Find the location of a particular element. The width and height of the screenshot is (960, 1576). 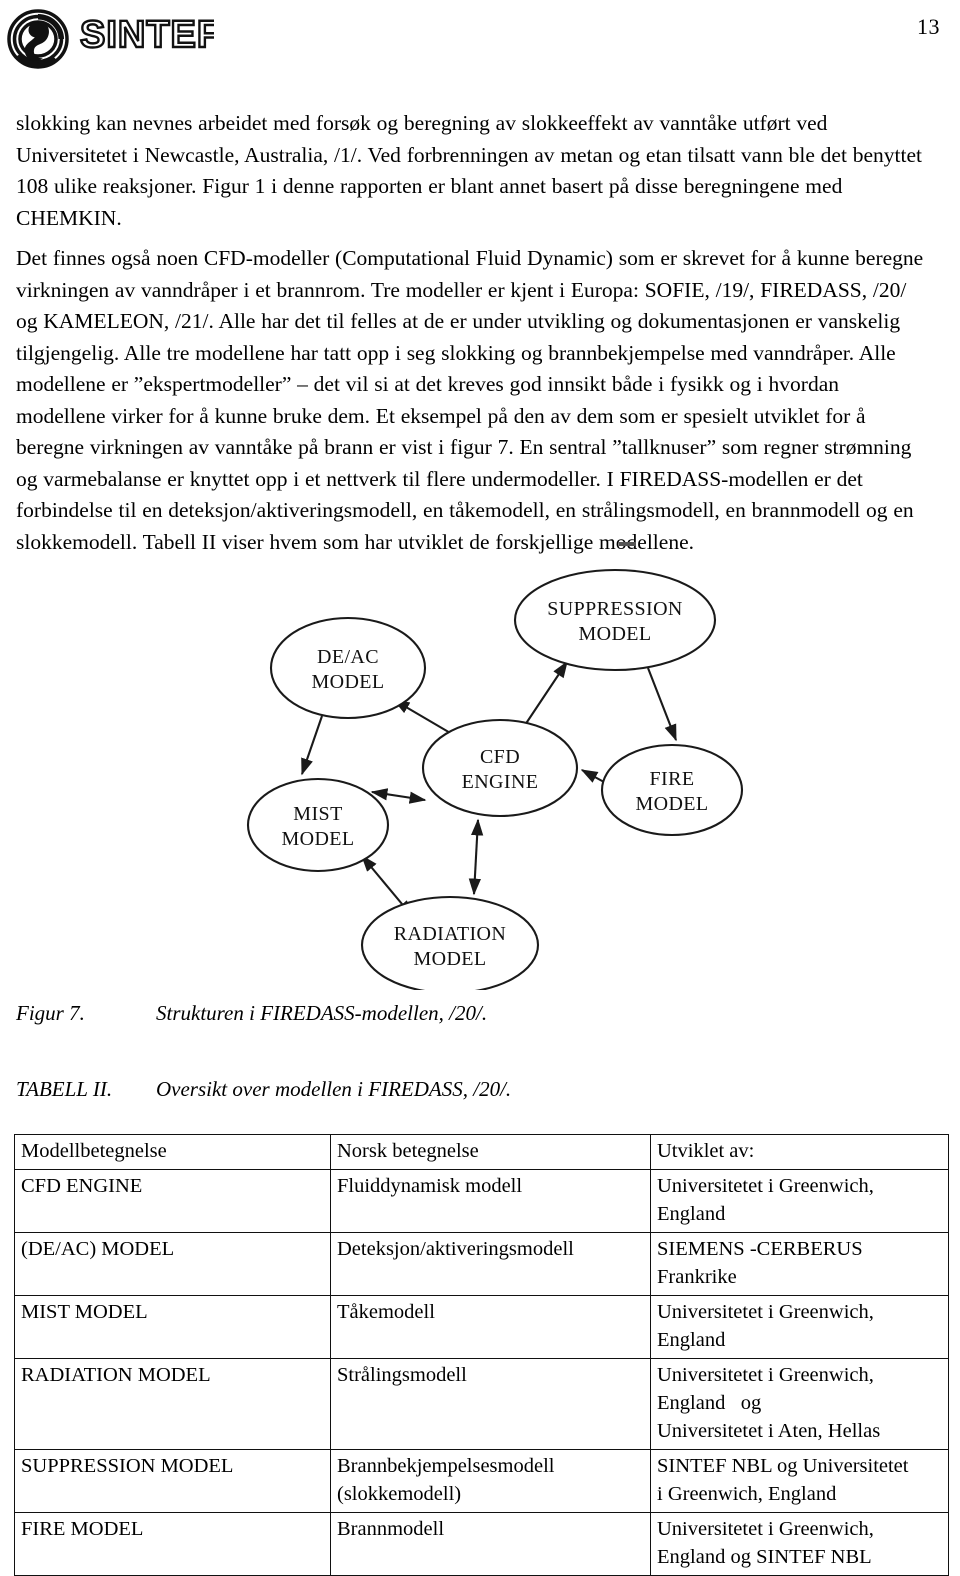

node-de-ac-ellipse is located at coordinates (348, 668).